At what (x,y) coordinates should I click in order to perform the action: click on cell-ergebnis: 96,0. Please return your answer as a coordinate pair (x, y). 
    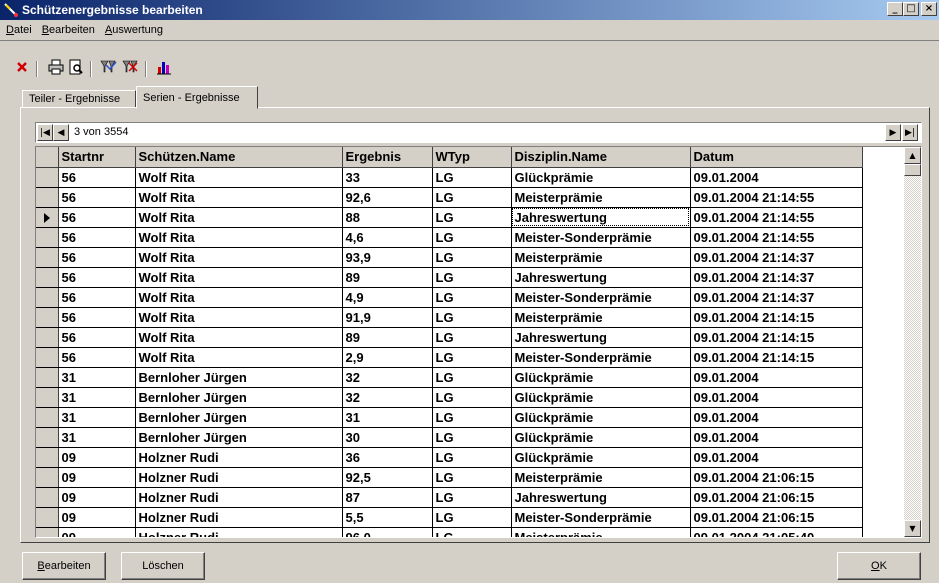
    Looking at the image, I should click on (387, 532).